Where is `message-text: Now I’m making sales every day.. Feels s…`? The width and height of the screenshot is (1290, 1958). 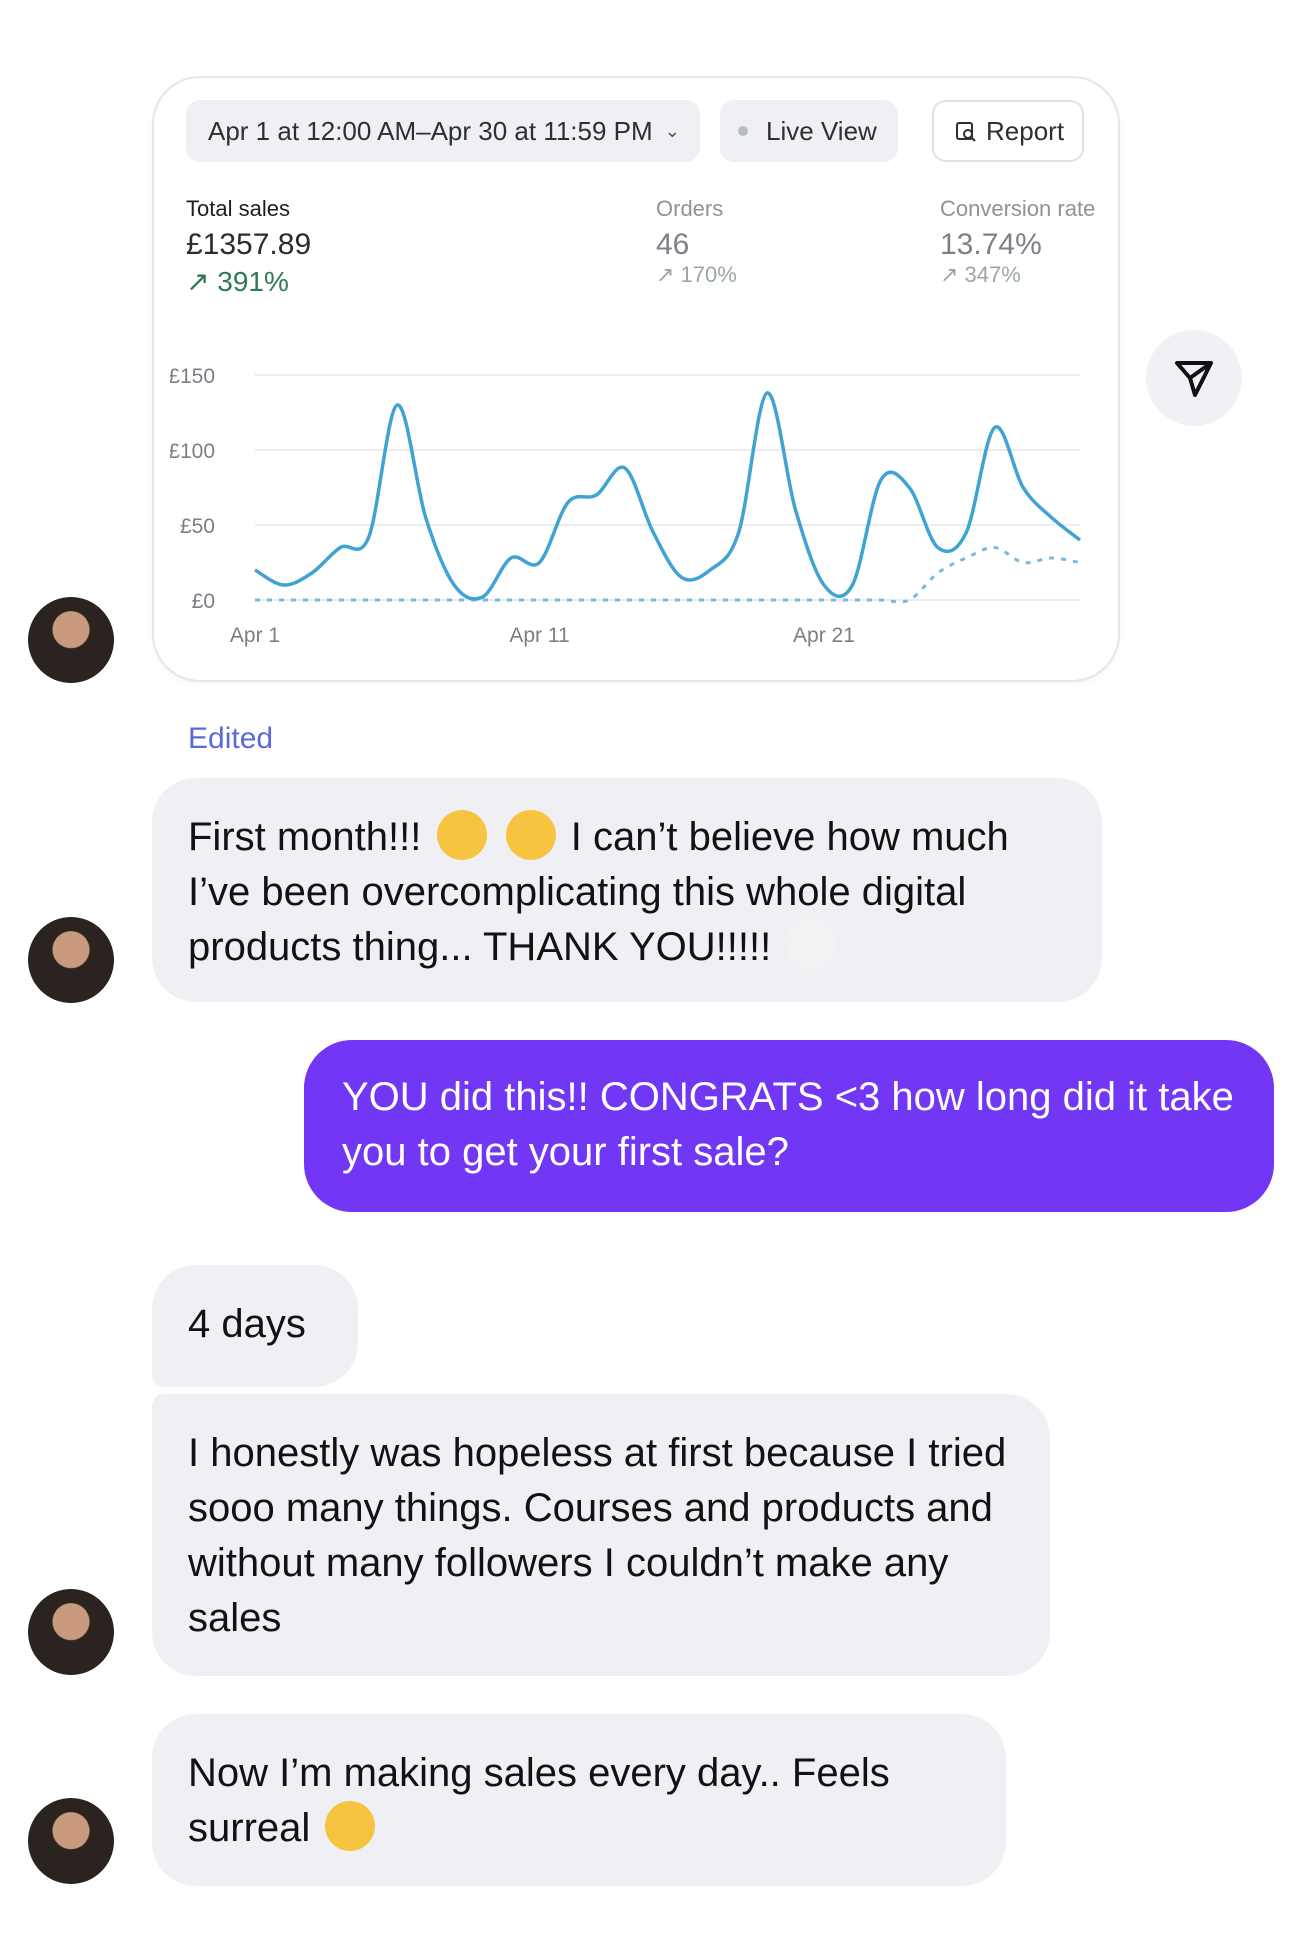
message-text: Now I’m making sales every day.. Feels s… is located at coordinates (539, 1800).